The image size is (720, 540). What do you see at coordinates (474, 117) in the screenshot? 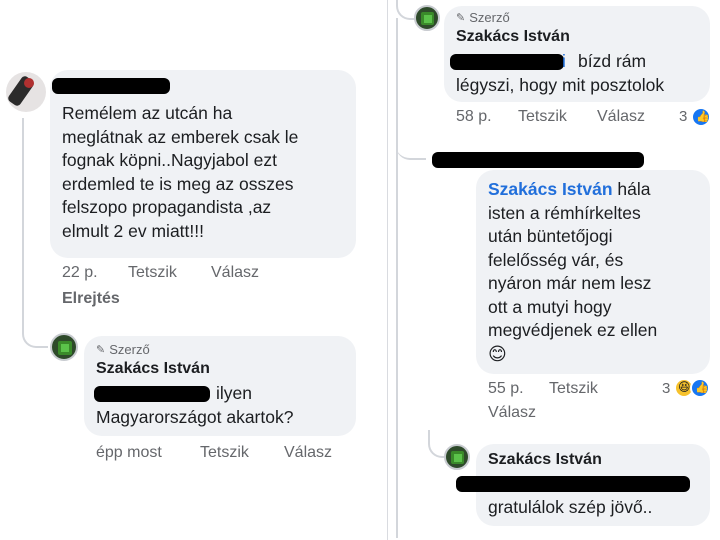
I see `reply-time: 58 p.` at bounding box center [474, 117].